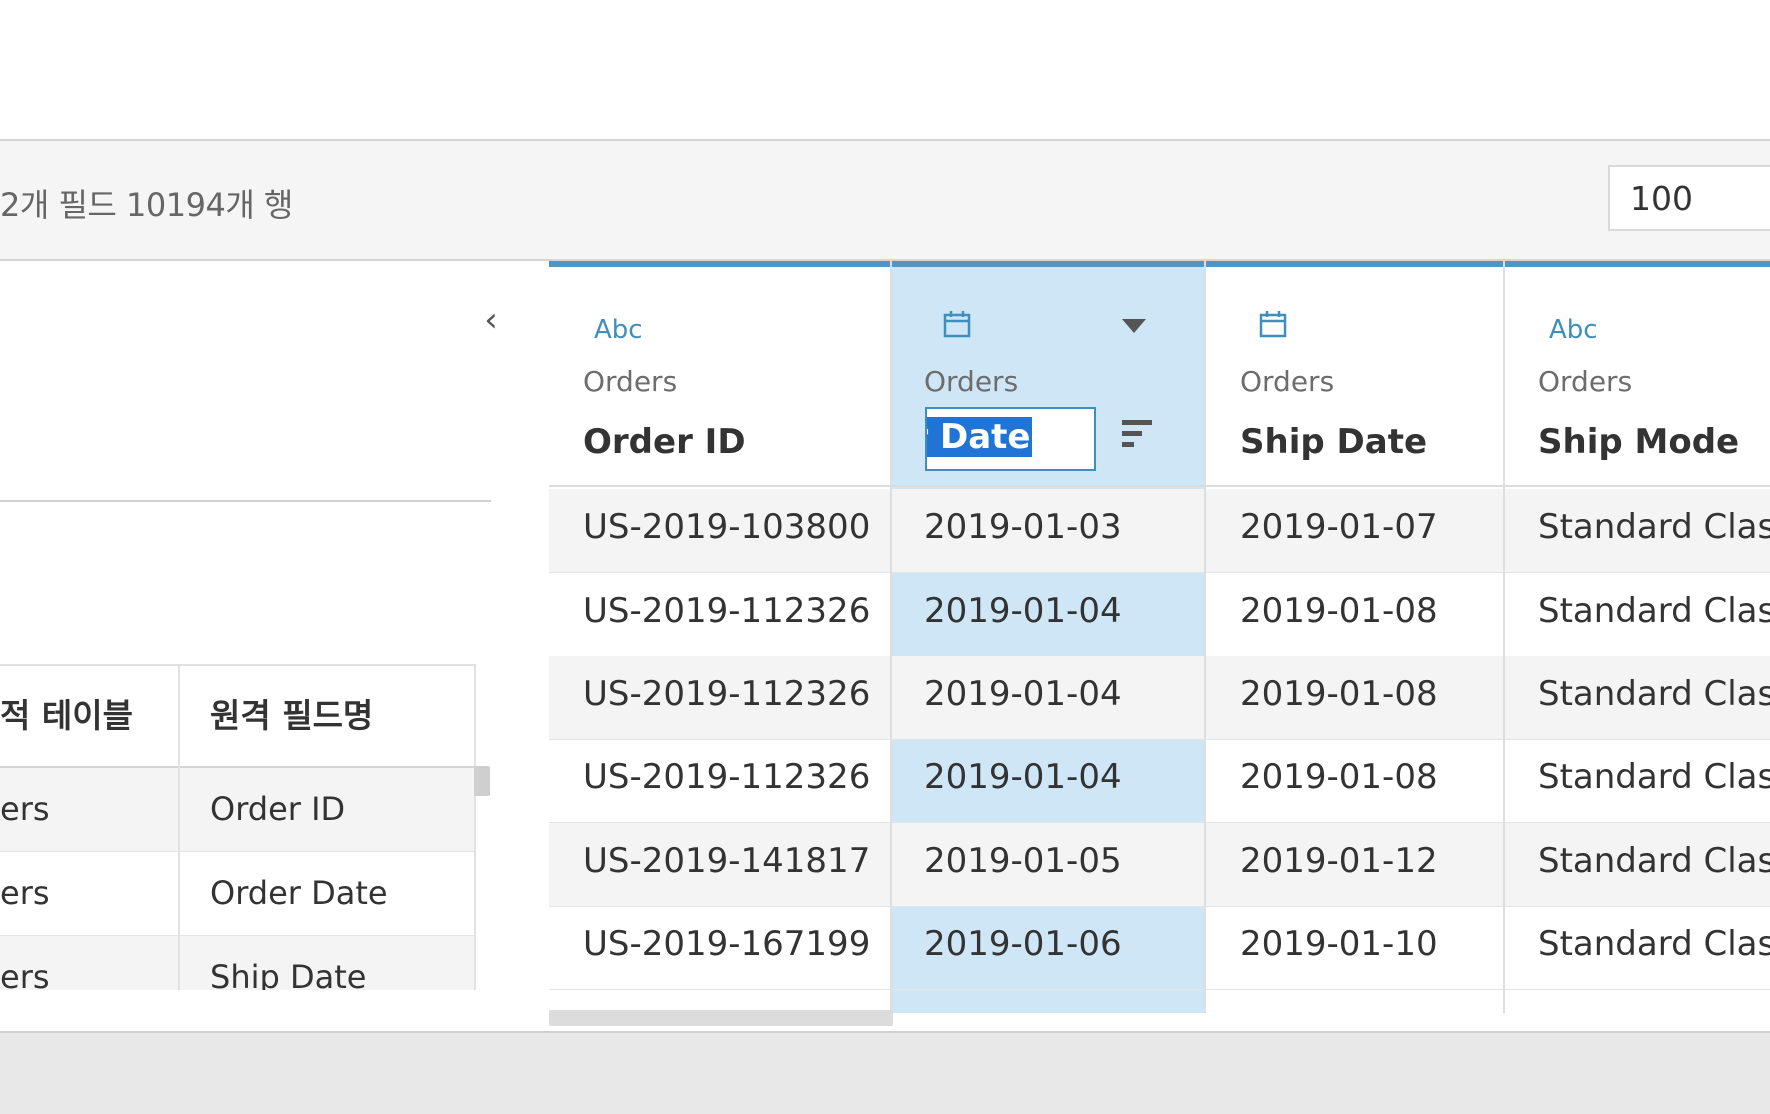  I want to click on column-menu-dropdown-icon, so click(1134, 326).